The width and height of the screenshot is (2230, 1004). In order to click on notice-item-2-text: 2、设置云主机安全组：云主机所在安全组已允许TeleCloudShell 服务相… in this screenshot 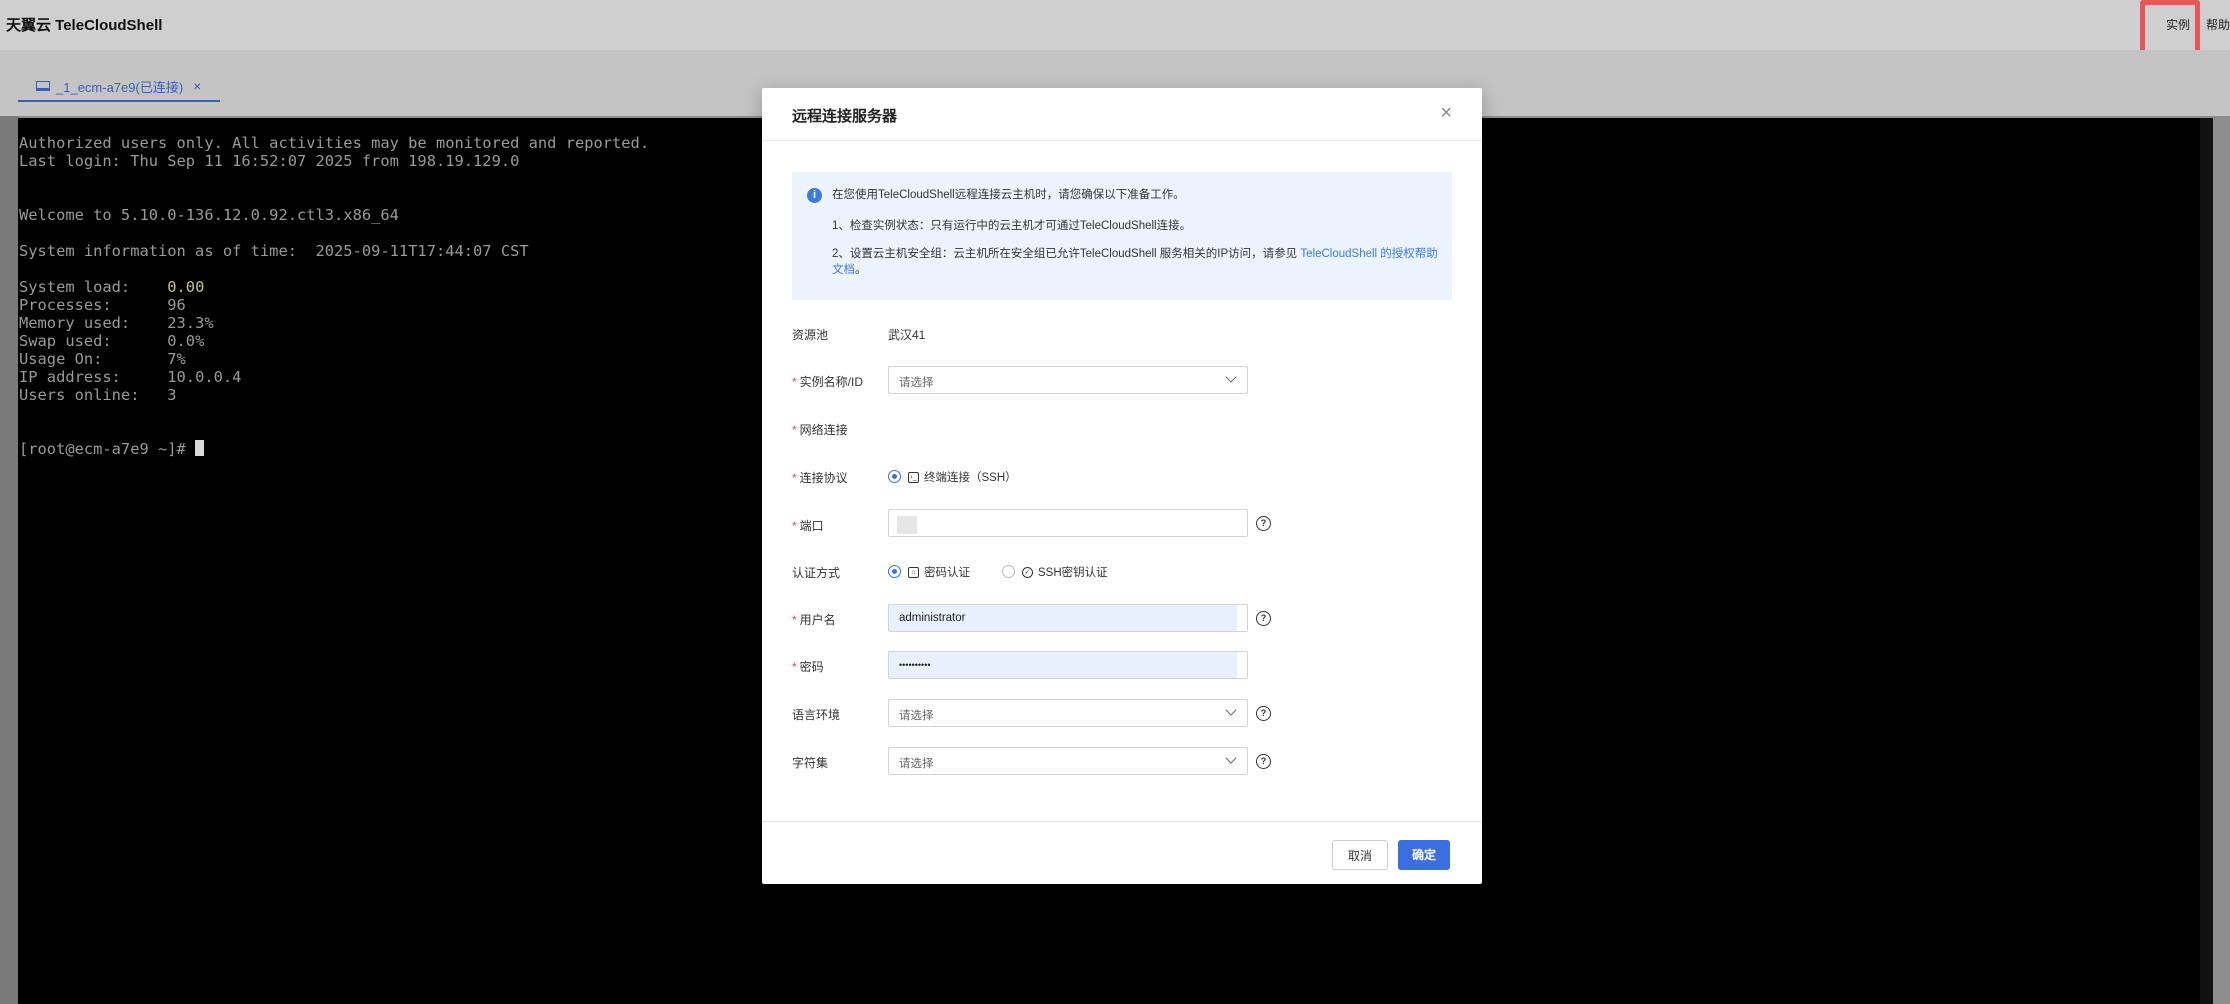, I will do `click(1066, 254)`.